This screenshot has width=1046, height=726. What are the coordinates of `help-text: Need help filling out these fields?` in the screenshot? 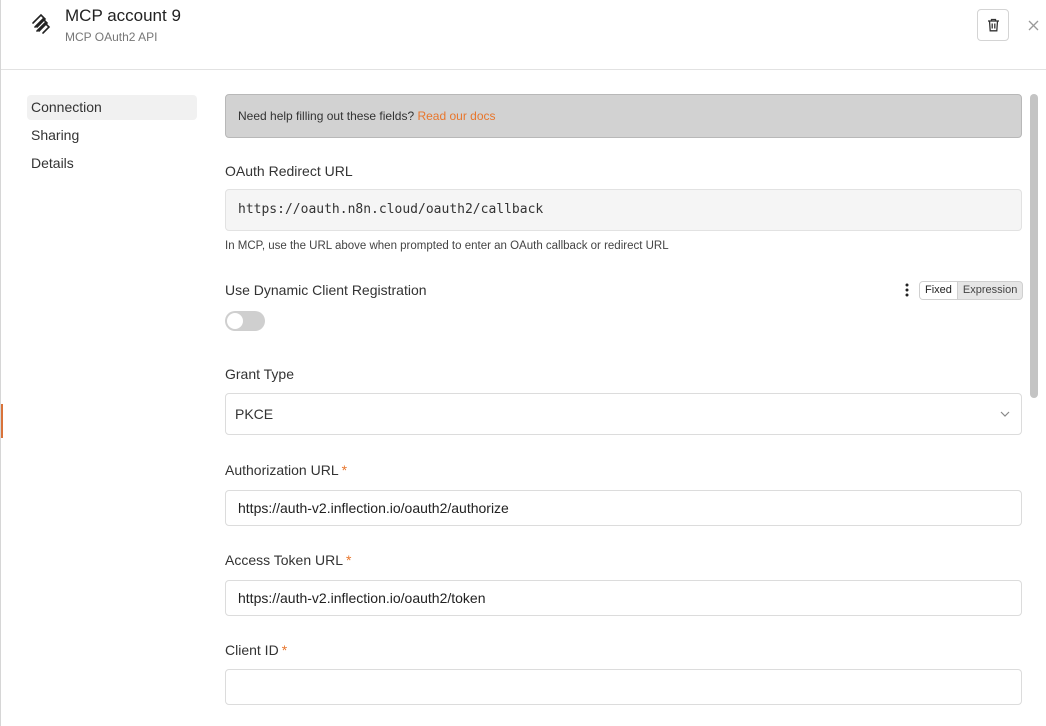 It's located at (328, 116).